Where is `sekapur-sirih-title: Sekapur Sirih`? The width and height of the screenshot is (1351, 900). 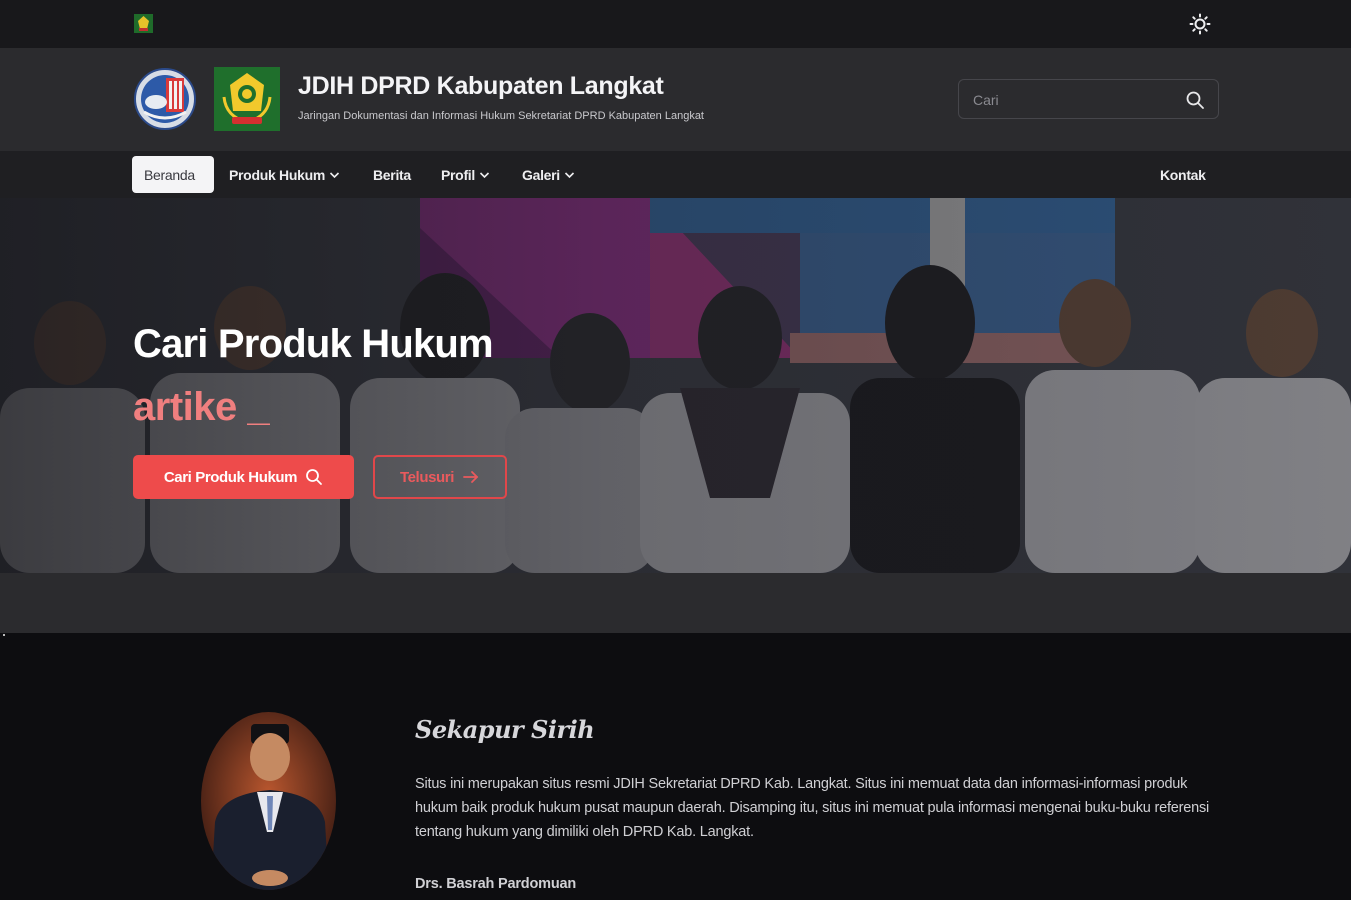
sekapur-sirih-title: Sekapur Sirih is located at coordinates (505, 729).